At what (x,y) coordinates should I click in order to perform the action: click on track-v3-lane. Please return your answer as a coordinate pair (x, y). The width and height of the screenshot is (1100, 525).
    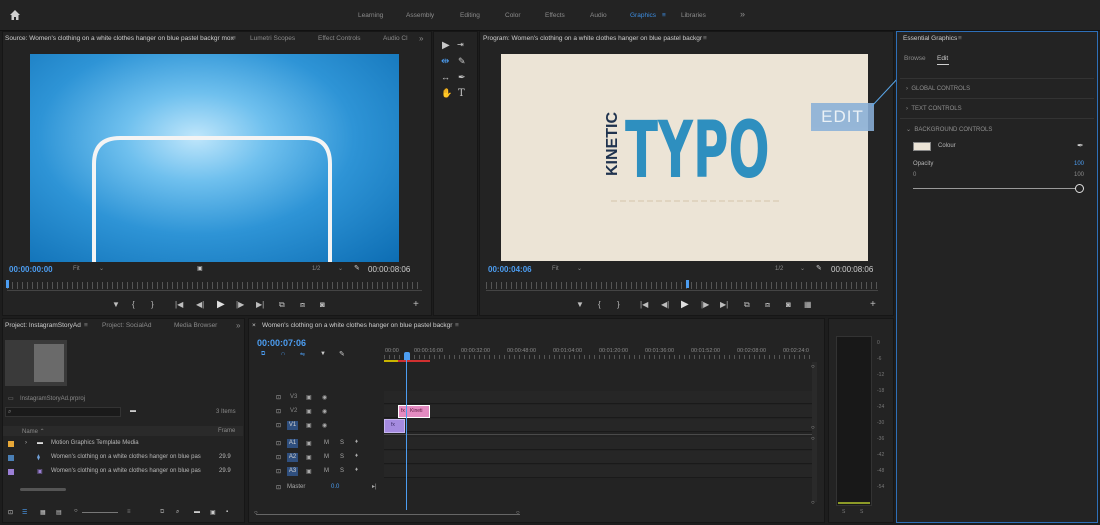
    Looking at the image, I should click on (599, 397).